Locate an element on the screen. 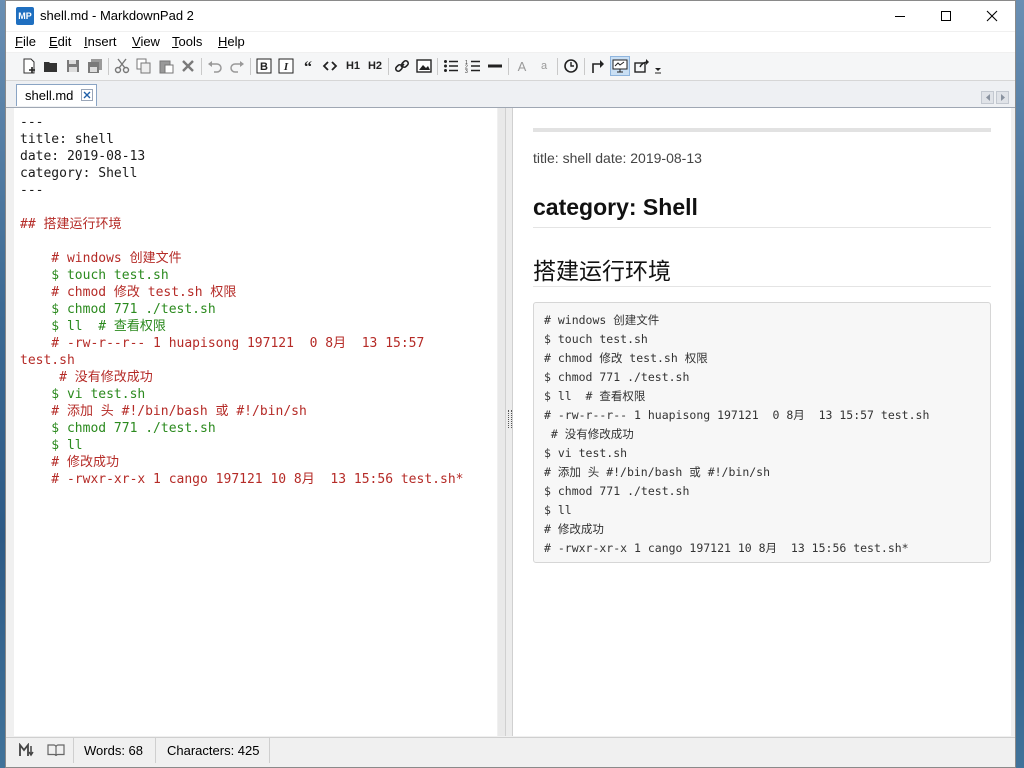  numbered-list-button: 123 is located at coordinates (473, 66).